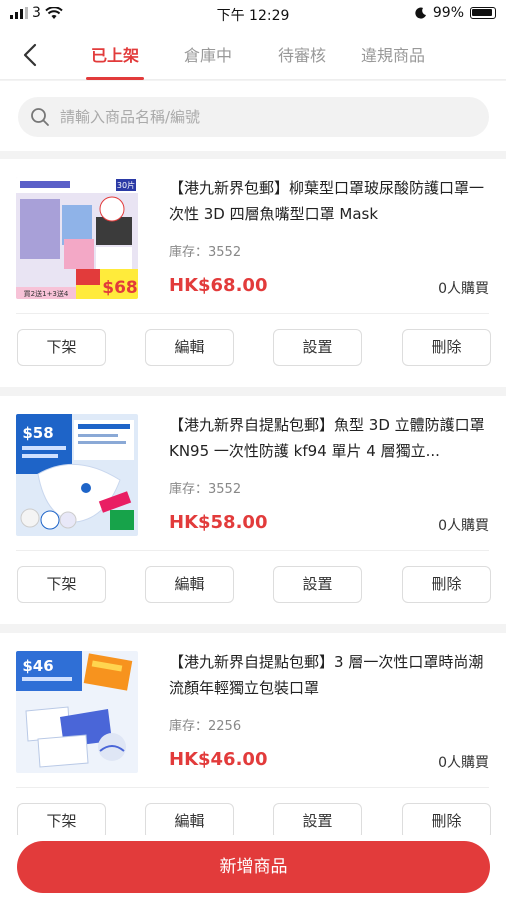  I want to click on search-icon, so click(40, 117).